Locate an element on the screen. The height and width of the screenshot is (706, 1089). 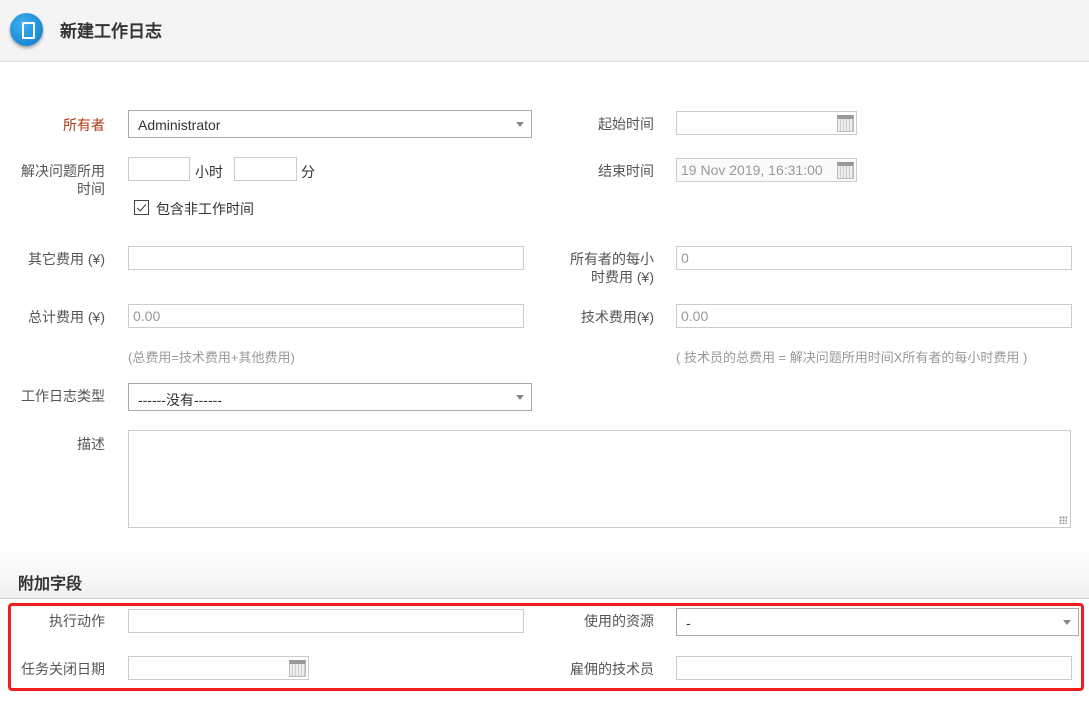
resource-value: - is located at coordinates (688, 623).